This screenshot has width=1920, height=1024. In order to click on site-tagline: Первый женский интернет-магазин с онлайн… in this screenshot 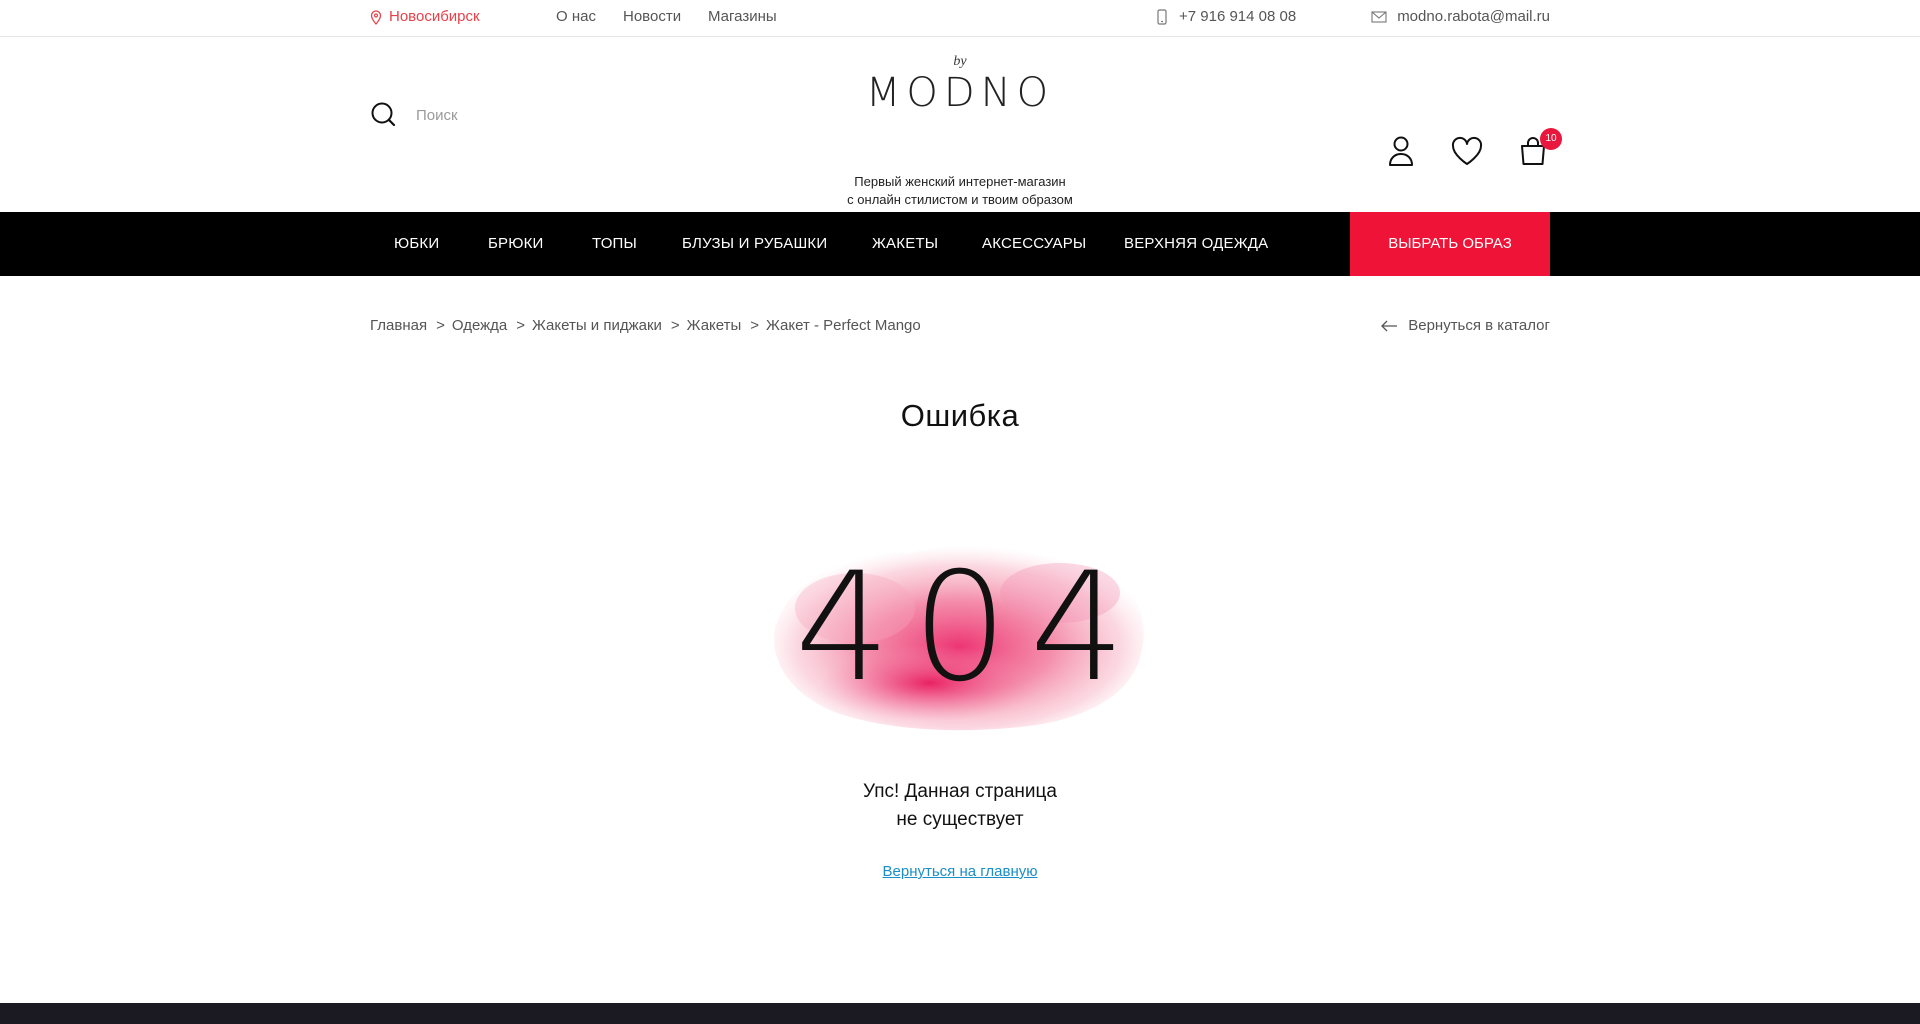, I will do `click(960, 191)`.